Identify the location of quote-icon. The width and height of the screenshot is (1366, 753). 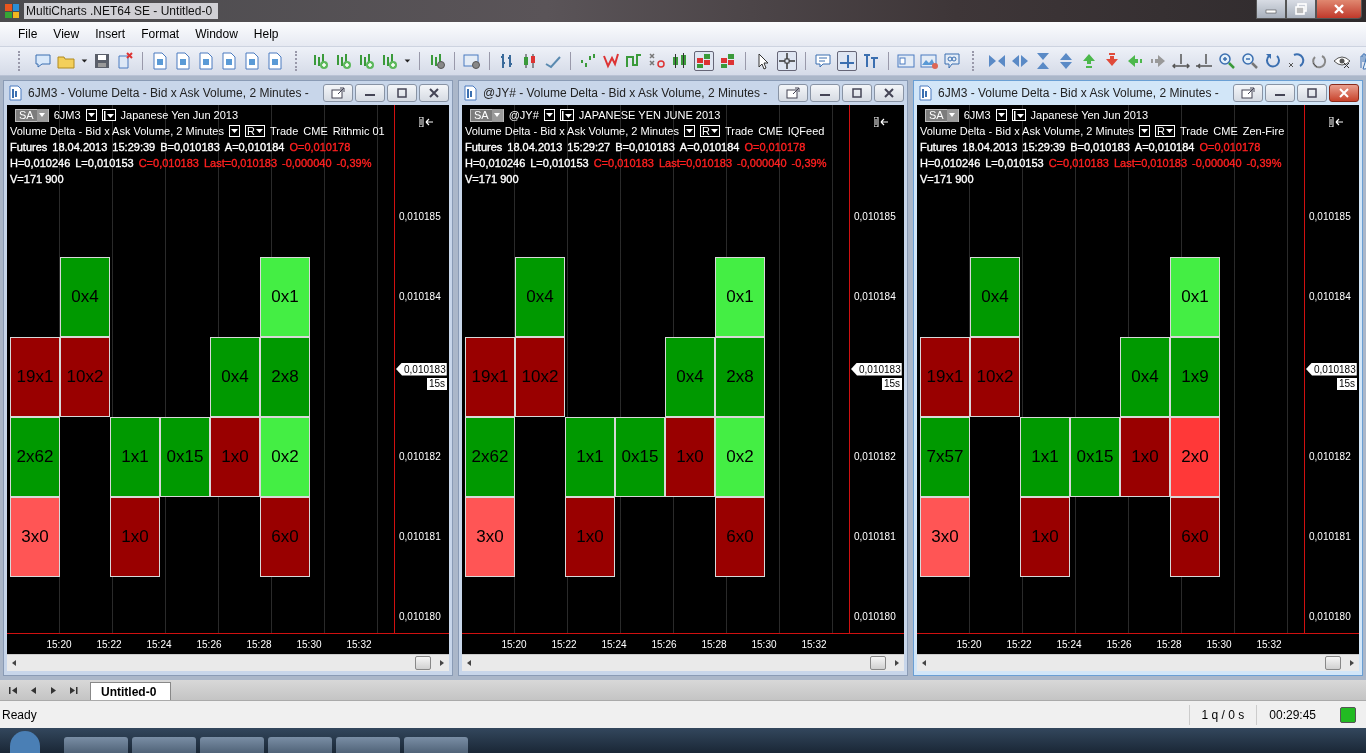
(952, 61).